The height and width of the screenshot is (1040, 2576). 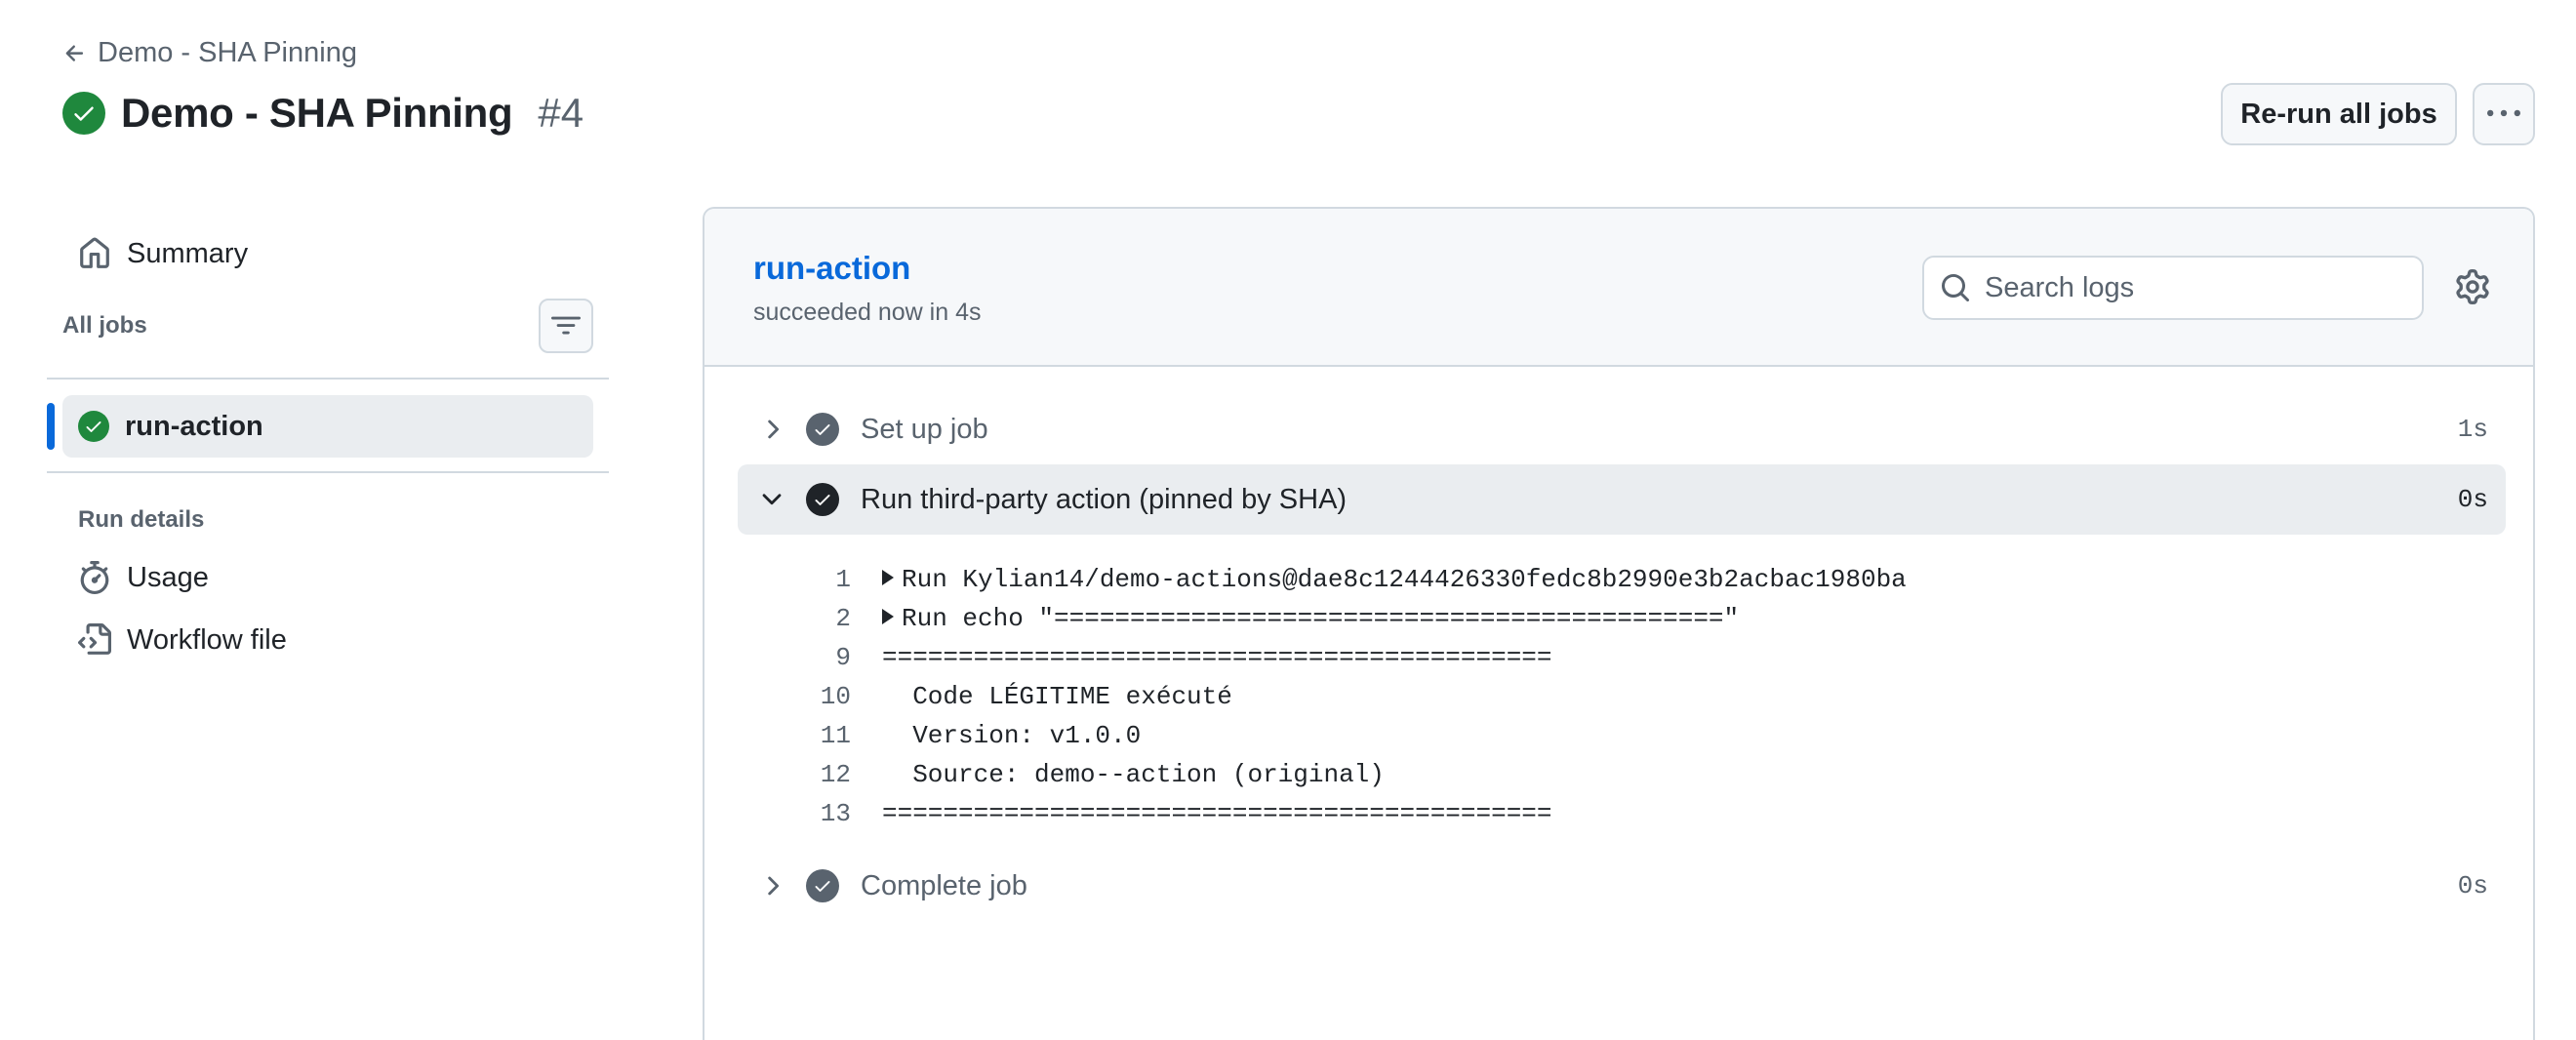 What do you see at coordinates (1057, 696) in the screenshot?
I see `log-line-text: Code LÉGITIME exécuté` at bounding box center [1057, 696].